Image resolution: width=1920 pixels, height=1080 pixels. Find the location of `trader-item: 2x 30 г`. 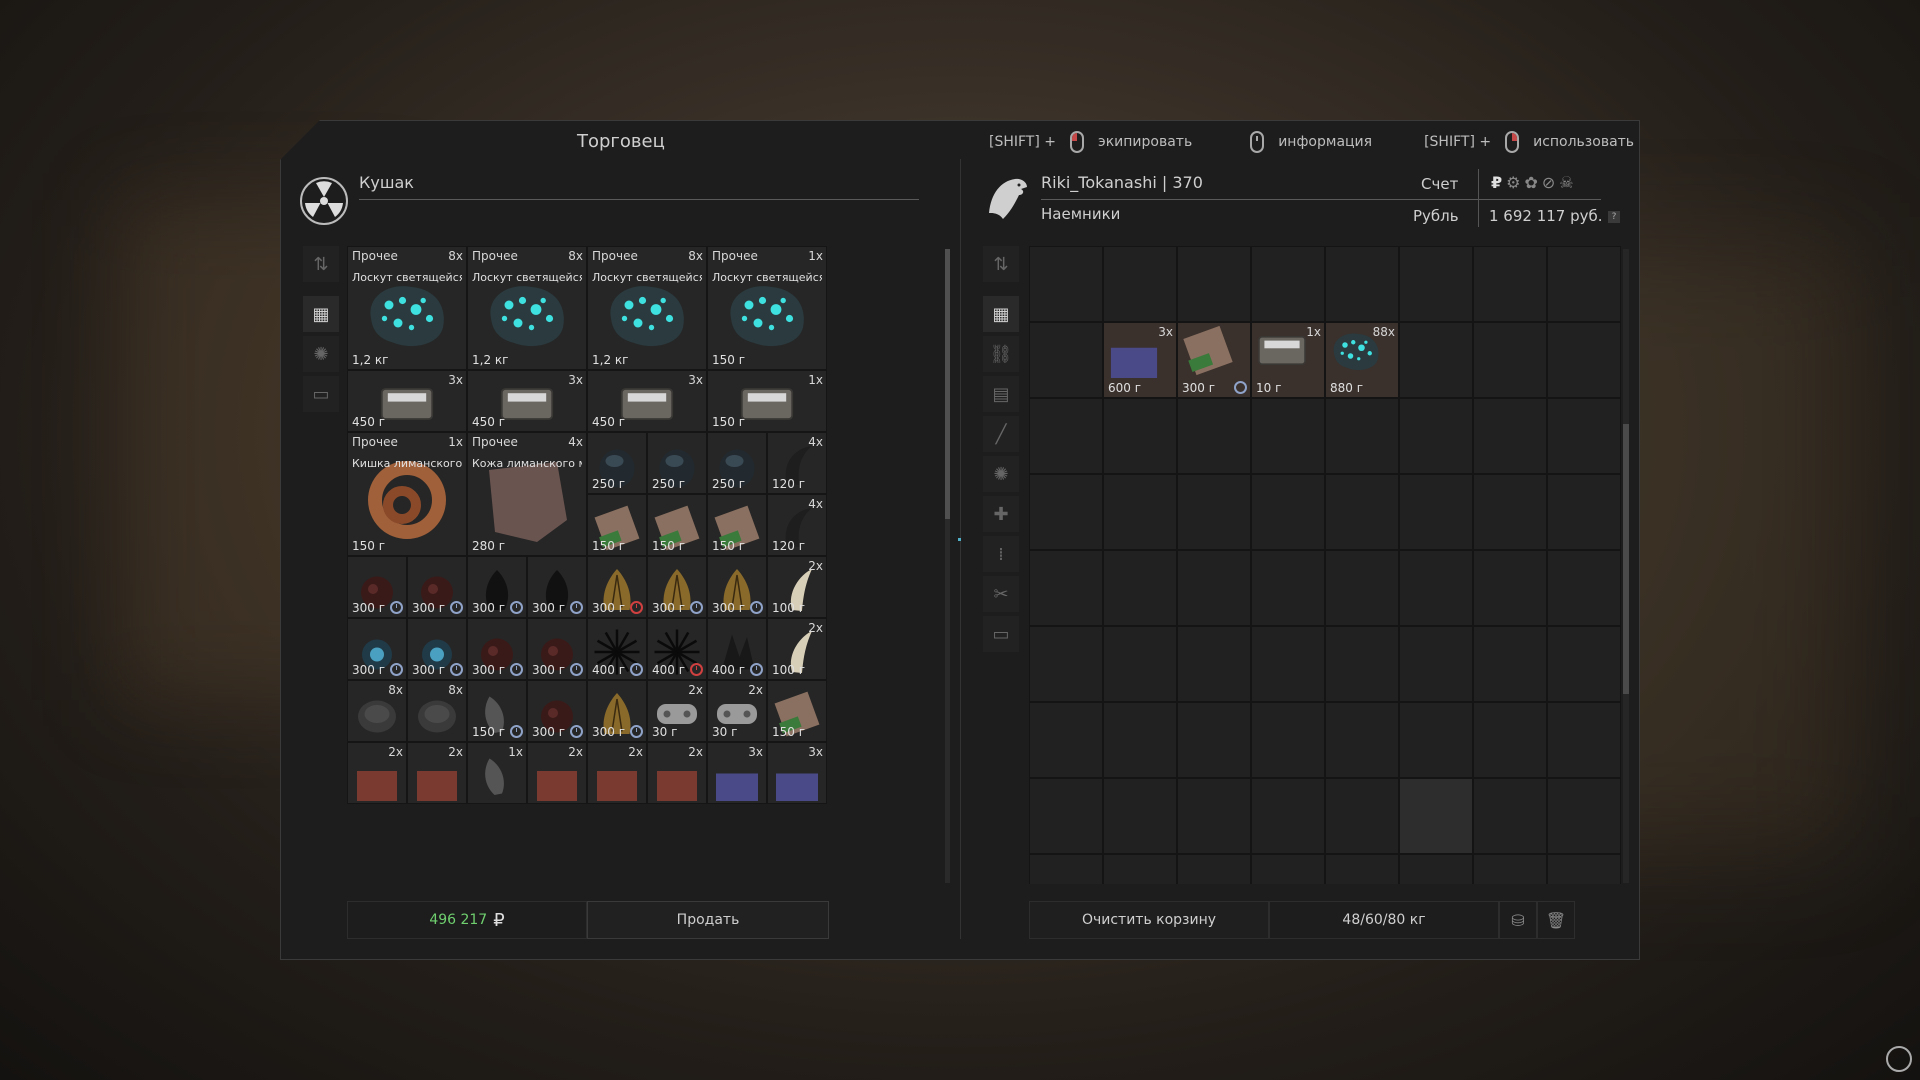

trader-item: 2x 30 г is located at coordinates (677, 711).